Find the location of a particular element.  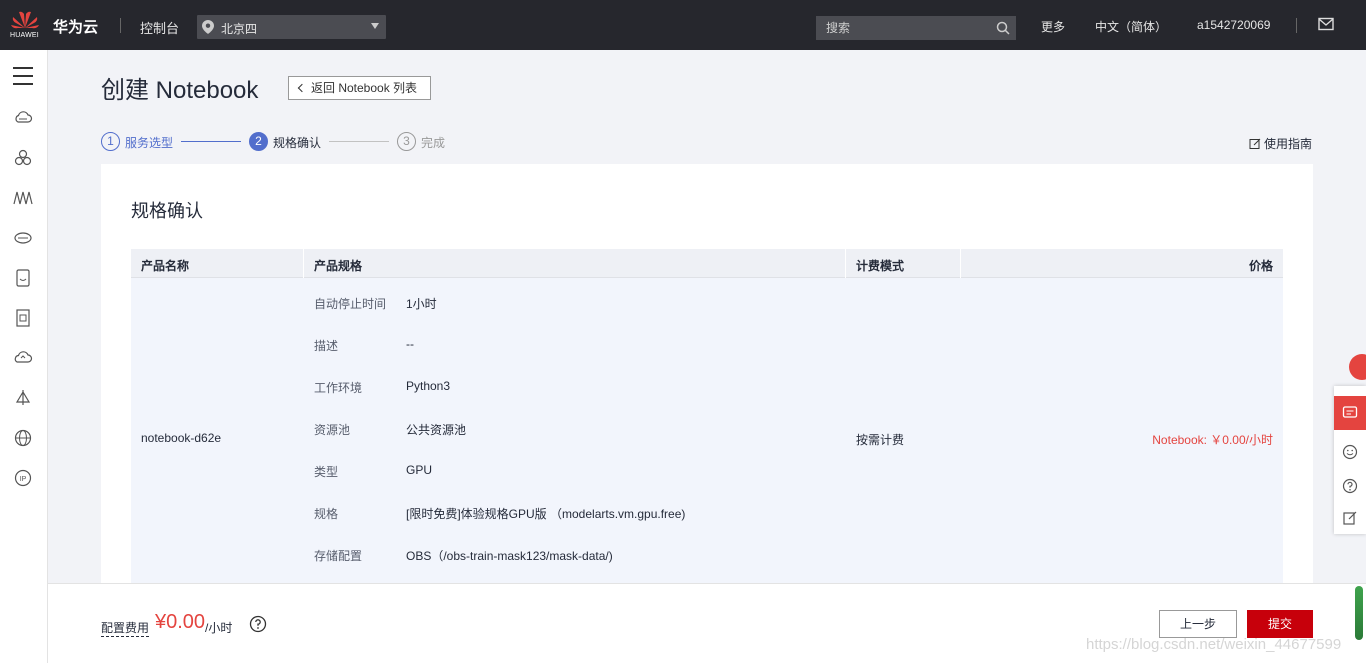

spec-label: 规格 is located at coordinates (326, 514).